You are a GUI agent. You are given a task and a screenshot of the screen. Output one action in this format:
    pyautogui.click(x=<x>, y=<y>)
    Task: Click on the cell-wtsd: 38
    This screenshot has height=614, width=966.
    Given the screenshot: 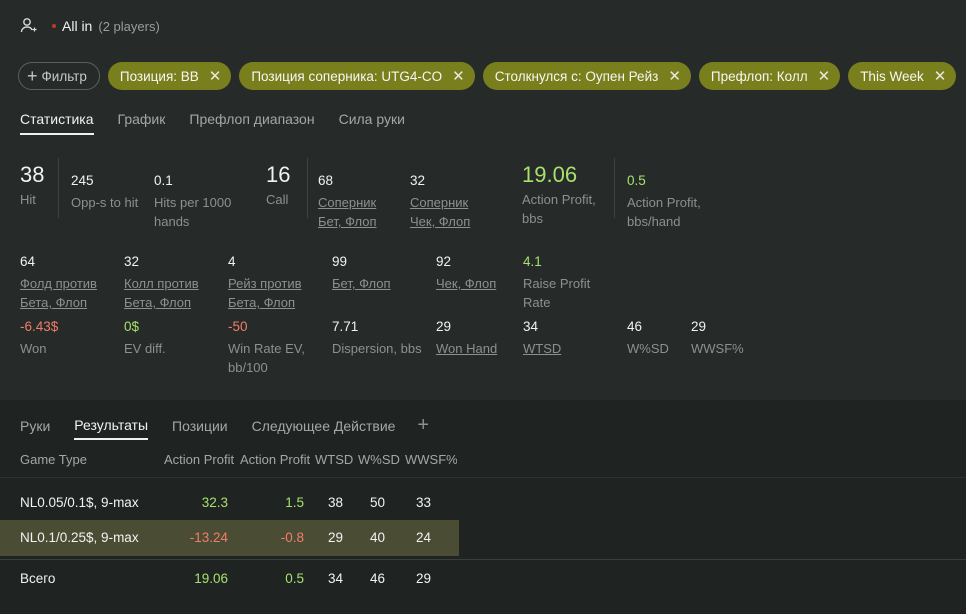 What is the action you would take?
    pyautogui.click(x=335, y=502)
    